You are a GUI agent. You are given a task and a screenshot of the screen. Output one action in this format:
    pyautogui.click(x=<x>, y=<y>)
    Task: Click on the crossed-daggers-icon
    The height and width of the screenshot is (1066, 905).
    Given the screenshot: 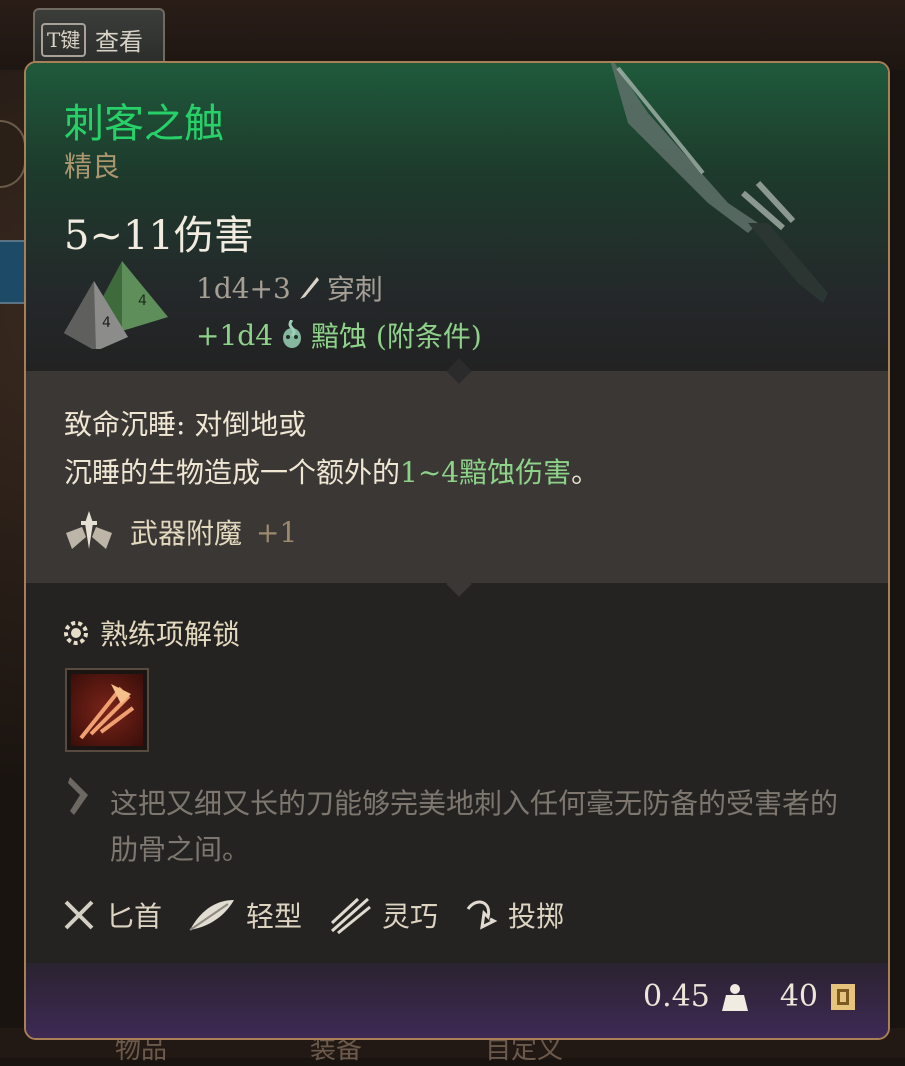 What is the action you would take?
    pyautogui.click(x=79, y=915)
    